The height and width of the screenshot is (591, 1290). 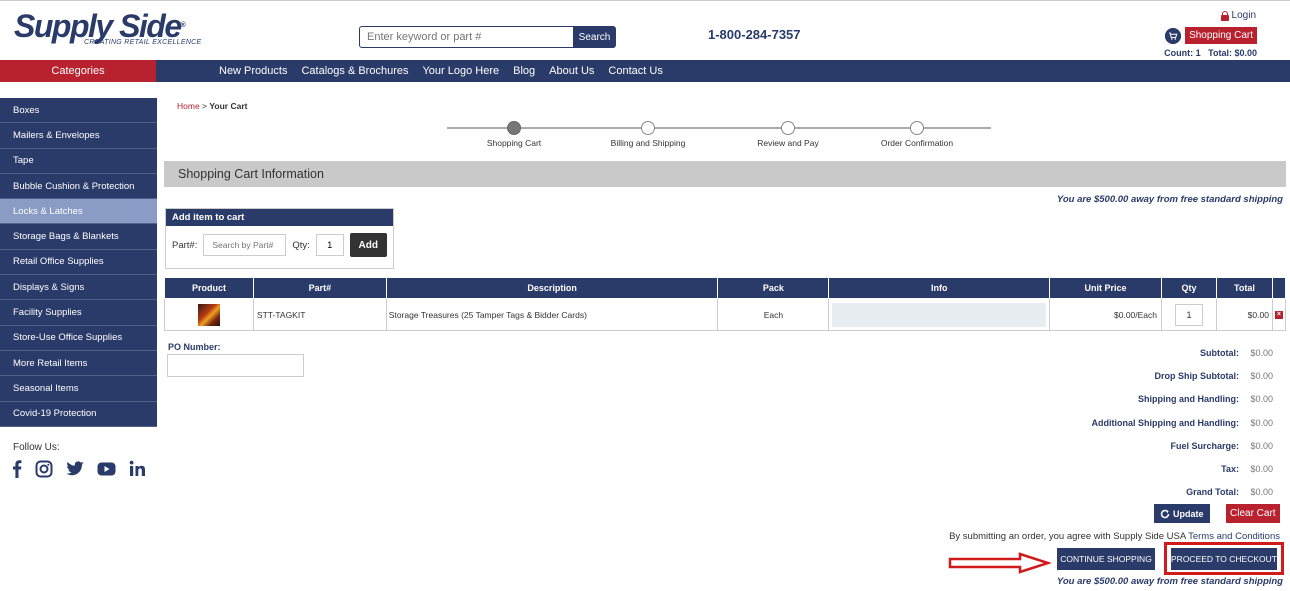 I want to click on step-review-pay: Review and Pay, so click(x=788, y=134).